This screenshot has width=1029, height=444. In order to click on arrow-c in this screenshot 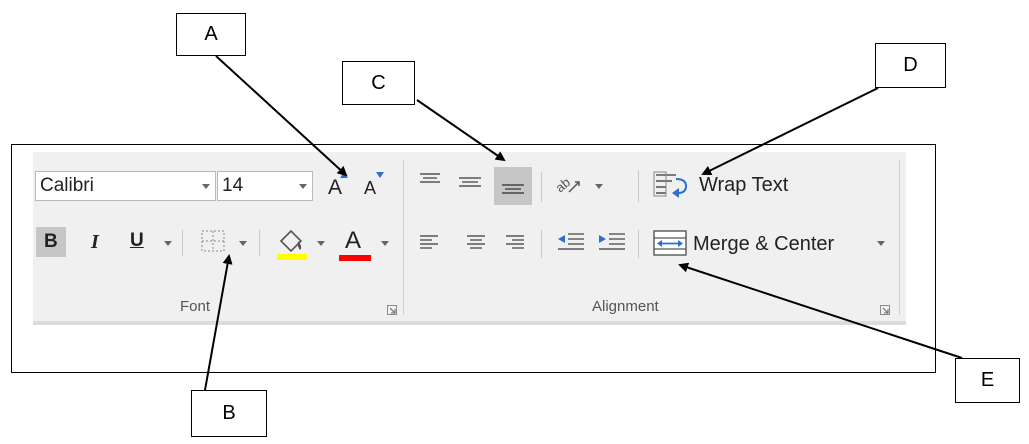, I will do `click(461, 130)`.